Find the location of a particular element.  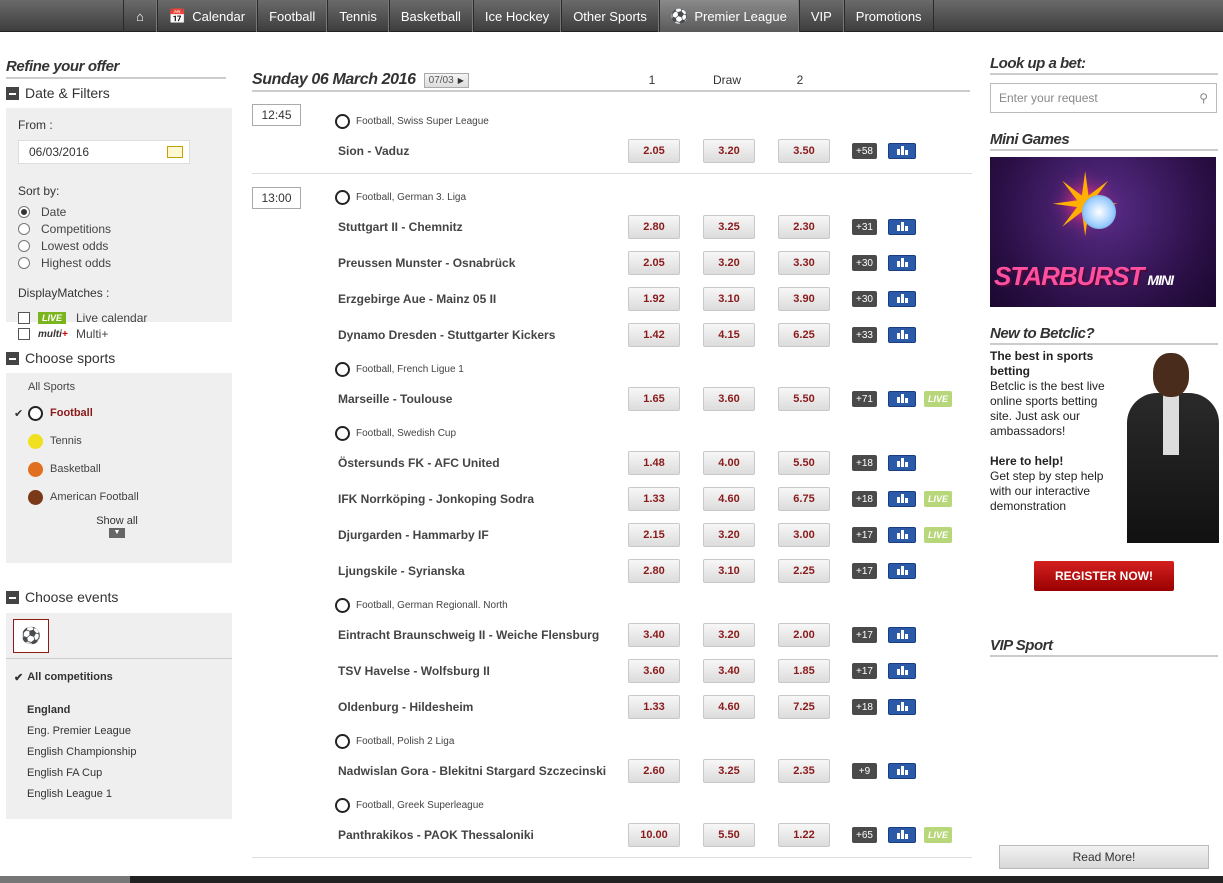

competition-english-fa-cup: English FA Cup is located at coordinates (119, 772).